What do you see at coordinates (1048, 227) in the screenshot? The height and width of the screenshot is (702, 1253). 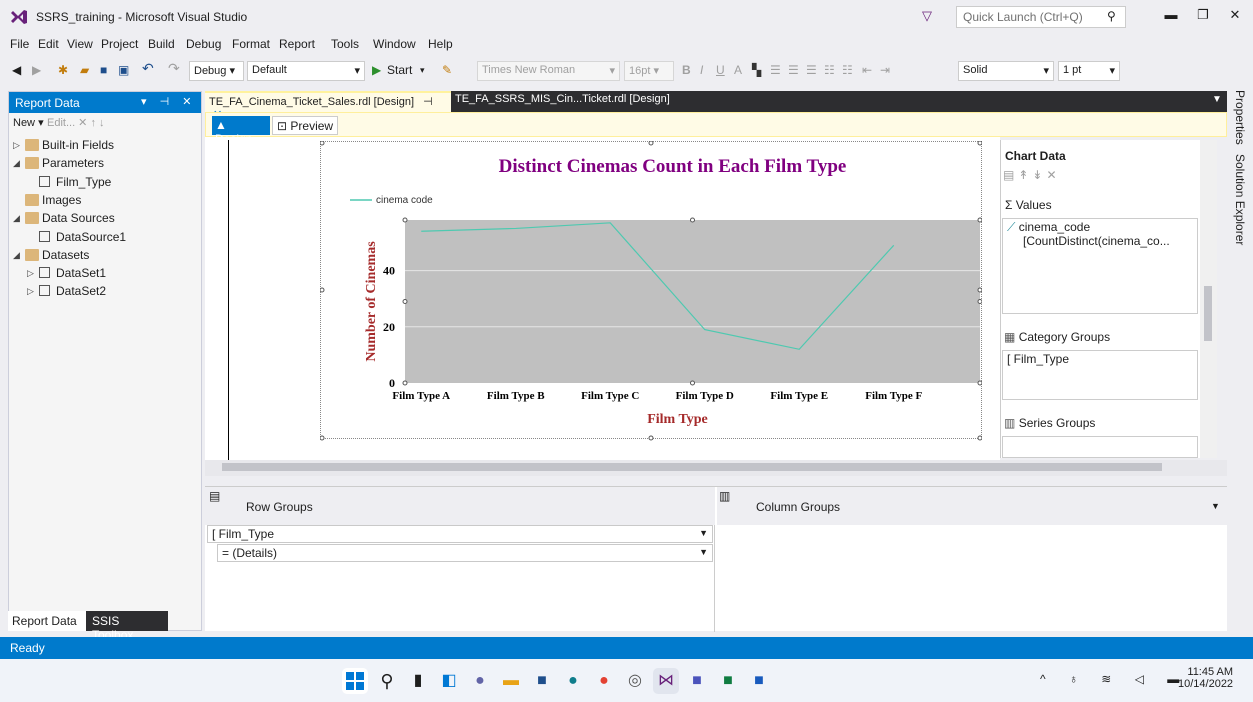 I see `value-field-row: ⟋ cinema_code` at bounding box center [1048, 227].